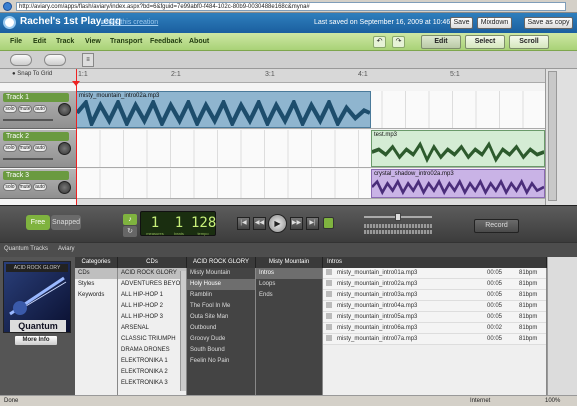  Describe the element at coordinates (434, 273) in the screenshot. I see `file-row: misty_mountain_intro01a.mp3 00:05 81bpm` at that location.